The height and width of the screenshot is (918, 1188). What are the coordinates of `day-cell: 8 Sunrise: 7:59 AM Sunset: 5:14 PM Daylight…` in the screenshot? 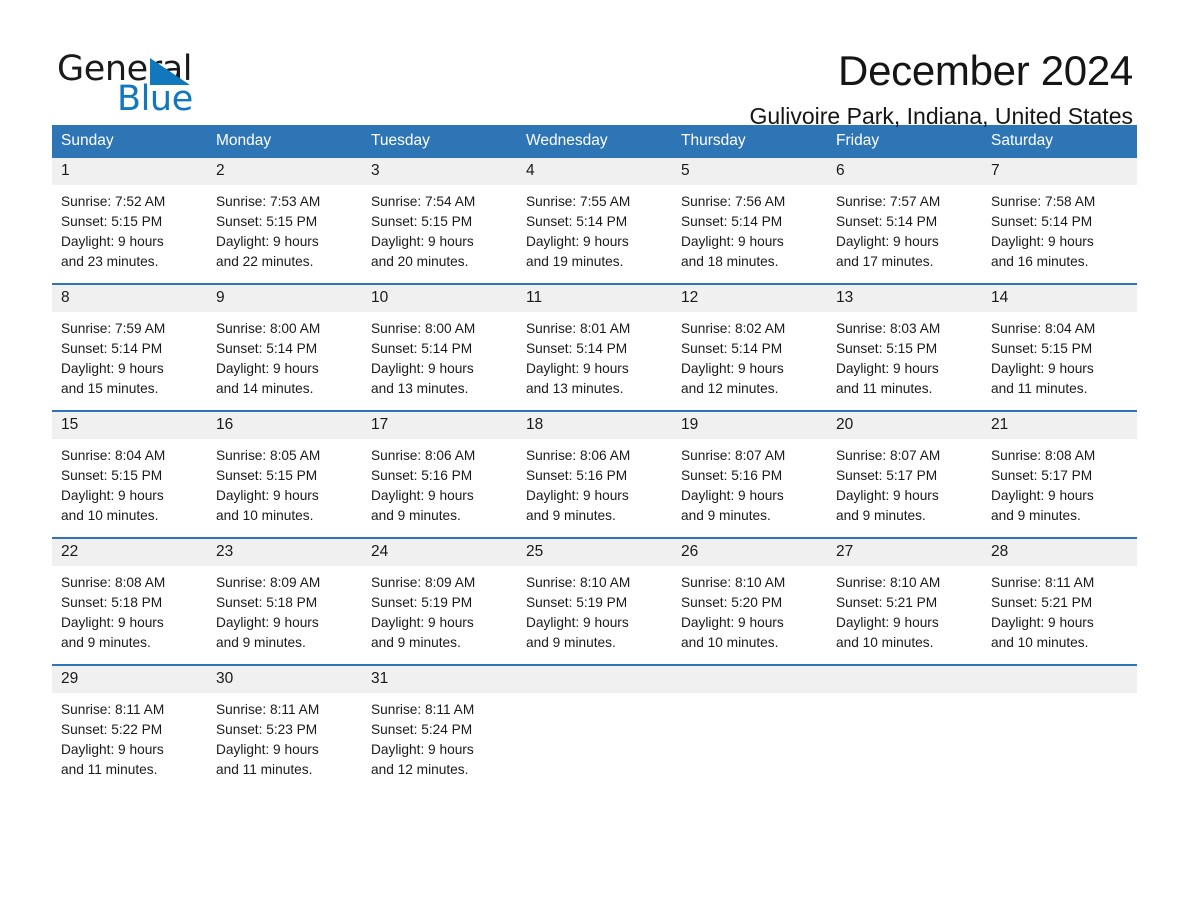 It's located at (129, 346).